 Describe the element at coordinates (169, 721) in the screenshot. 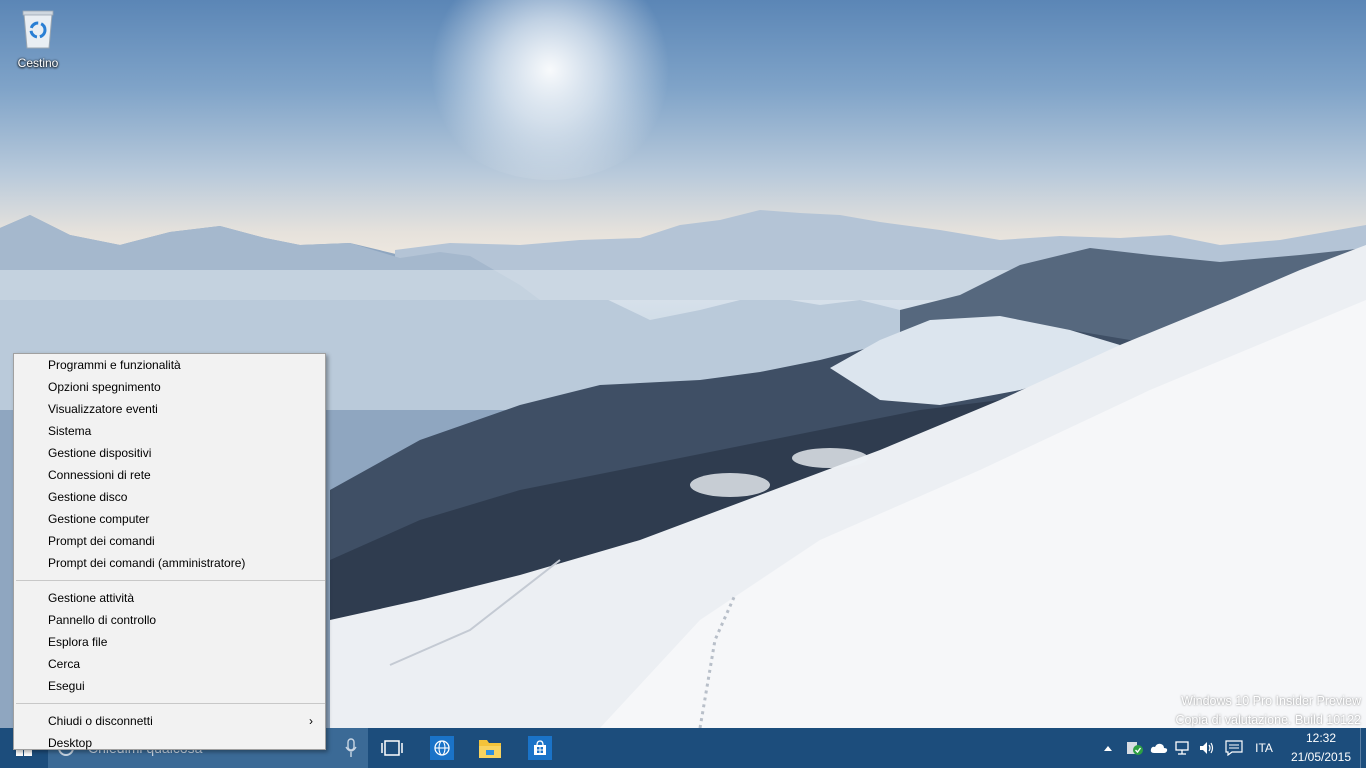

I see `menu-item-chiudi-disconnetti: Chiudi o disconnetti ›` at that location.